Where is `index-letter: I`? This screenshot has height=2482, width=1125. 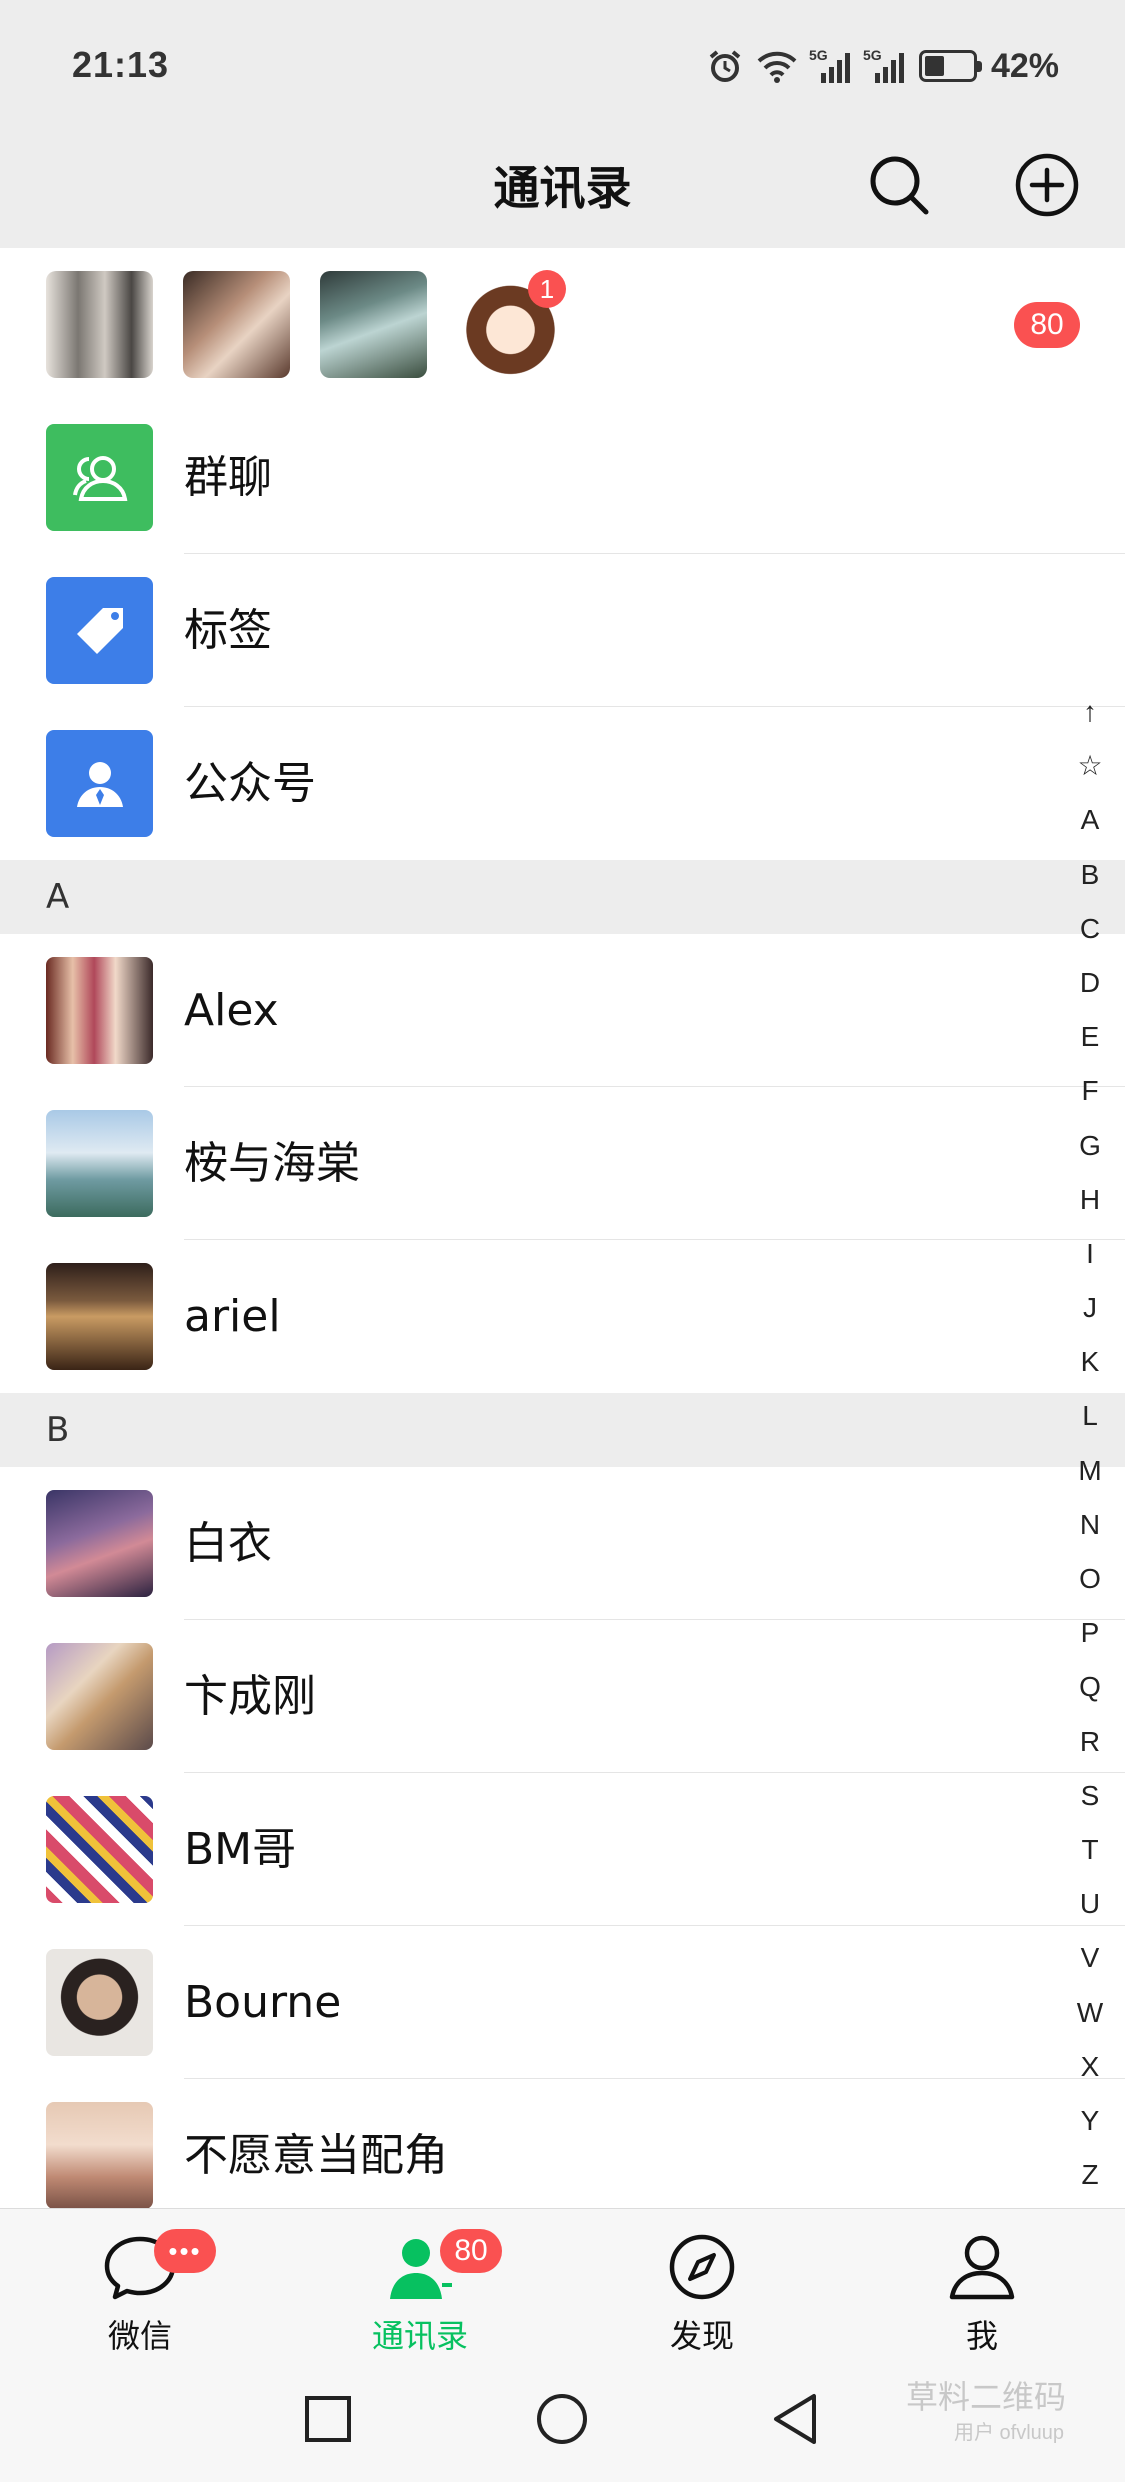
index-letter: I is located at coordinates (1090, 1254).